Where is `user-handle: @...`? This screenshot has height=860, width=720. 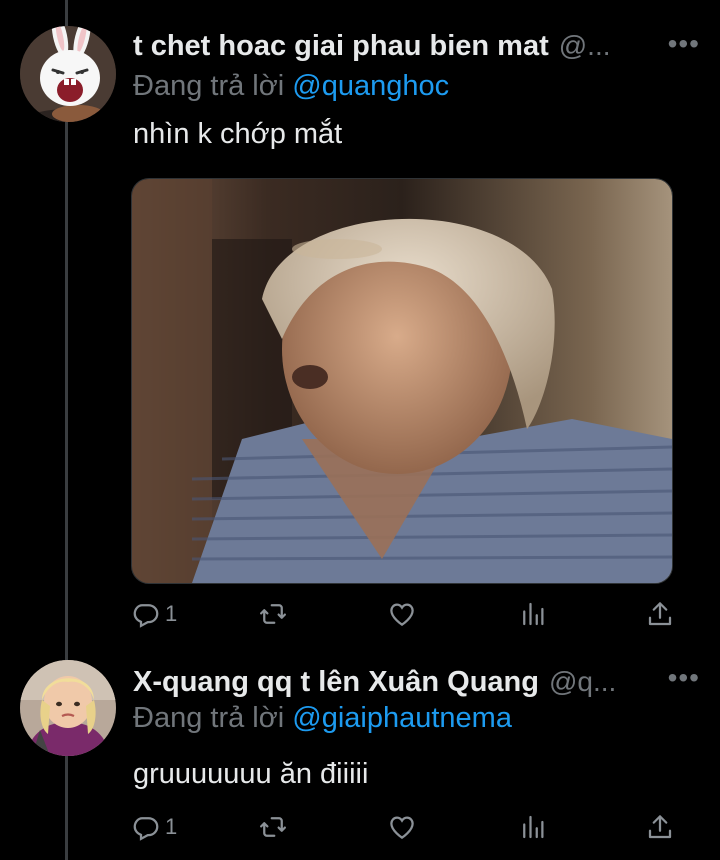 user-handle: @... is located at coordinates (585, 46).